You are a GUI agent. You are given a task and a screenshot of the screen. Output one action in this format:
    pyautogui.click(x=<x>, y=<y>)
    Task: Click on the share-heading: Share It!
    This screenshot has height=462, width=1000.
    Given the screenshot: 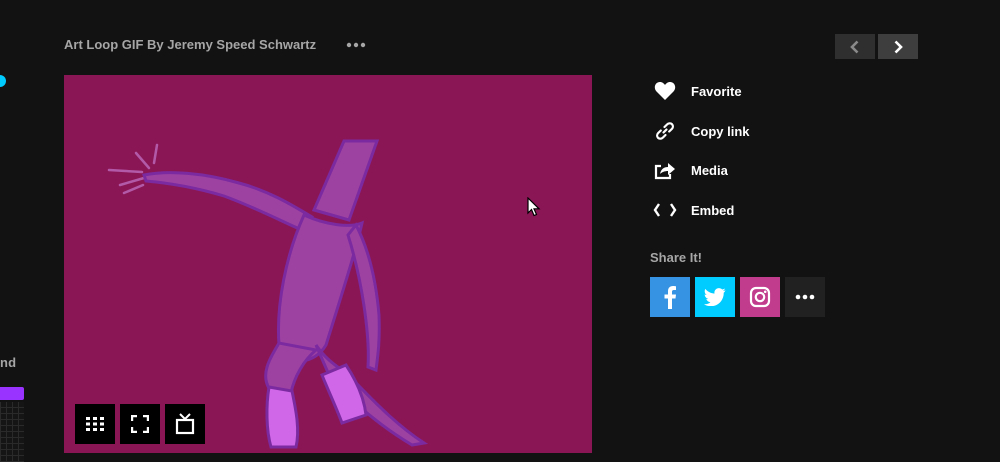 What is the action you would take?
    pyautogui.click(x=676, y=257)
    